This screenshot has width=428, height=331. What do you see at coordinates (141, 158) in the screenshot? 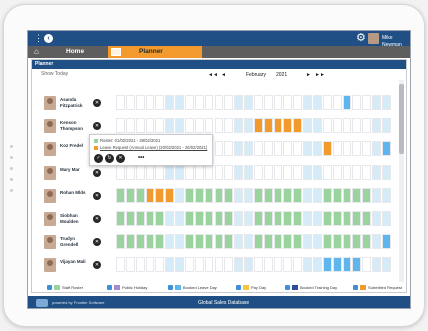
I see `more-options-icon: •••` at bounding box center [141, 158].